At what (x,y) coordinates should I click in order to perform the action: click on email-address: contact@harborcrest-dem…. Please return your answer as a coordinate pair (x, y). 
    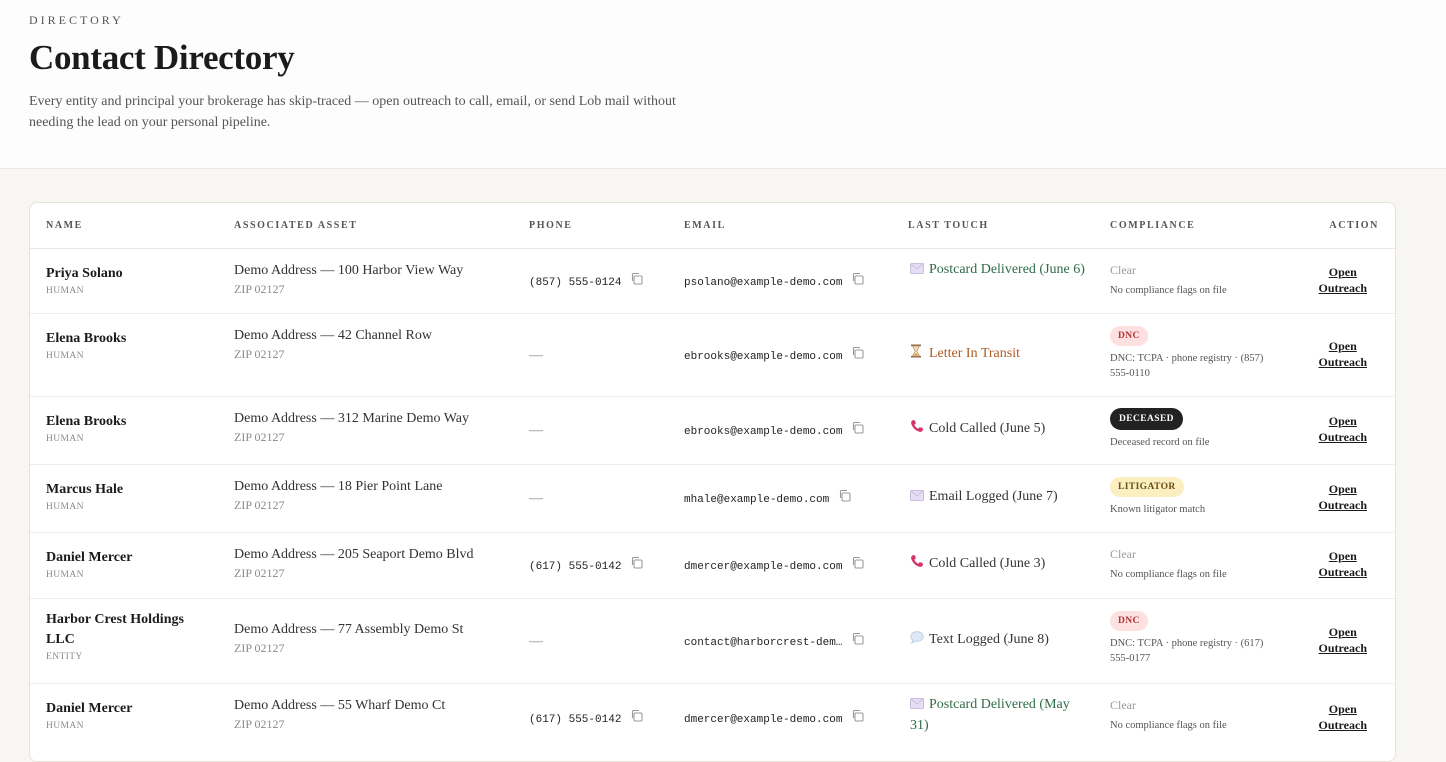
    Looking at the image, I should click on (763, 643).